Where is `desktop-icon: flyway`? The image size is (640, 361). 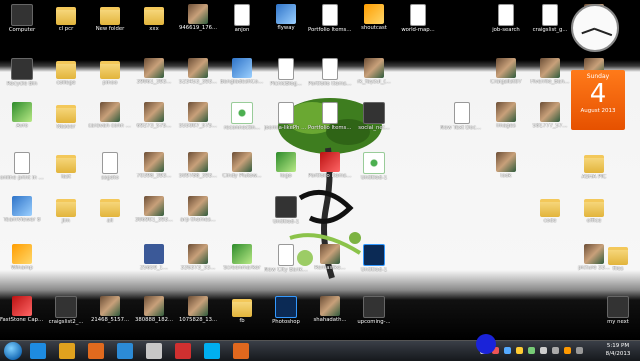 desktop-icon: flyway is located at coordinates (286, 22).